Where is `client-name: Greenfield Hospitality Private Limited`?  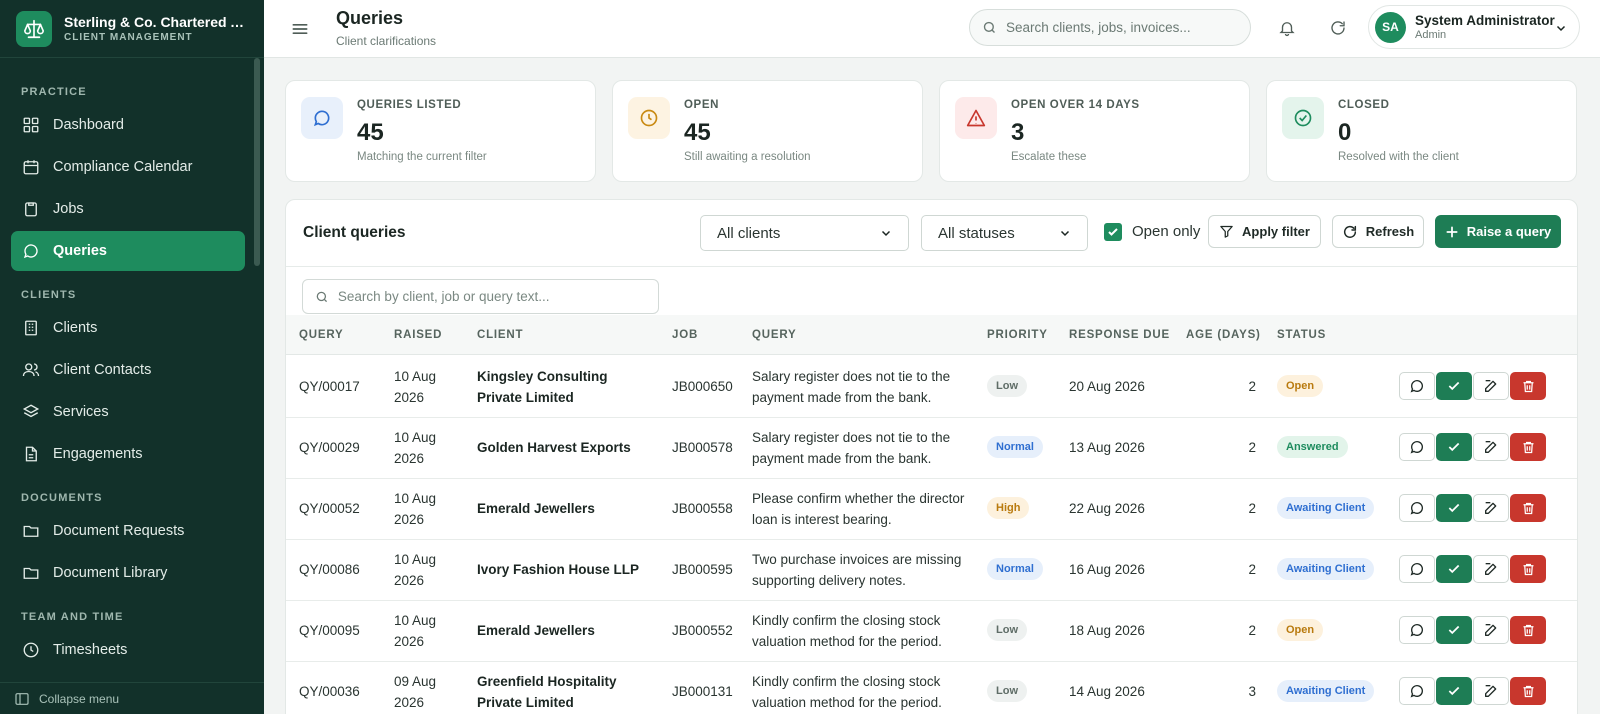 client-name: Greenfield Hospitality Private Limited is located at coordinates (562, 692).